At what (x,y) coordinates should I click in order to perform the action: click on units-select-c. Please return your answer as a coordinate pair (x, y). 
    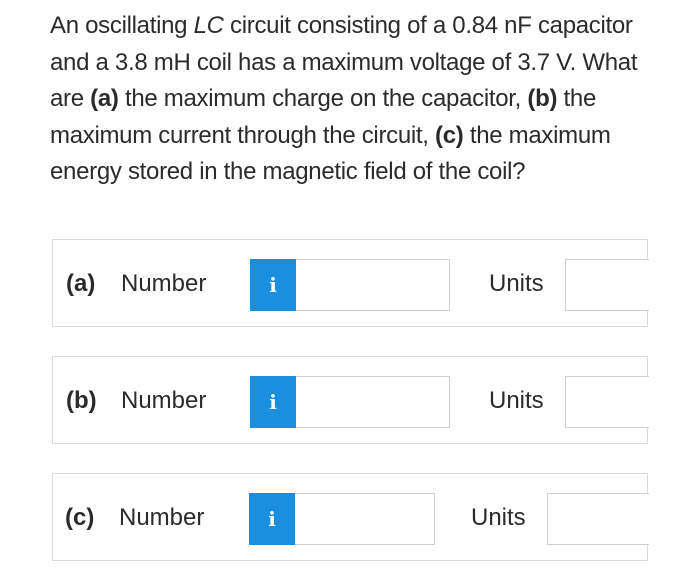
    Looking at the image, I should click on (598, 519).